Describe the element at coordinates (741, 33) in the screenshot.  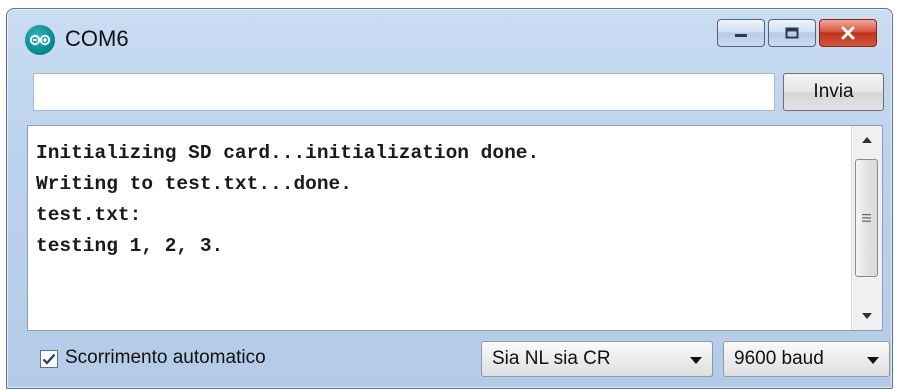
I see `minimize-button` at that location.